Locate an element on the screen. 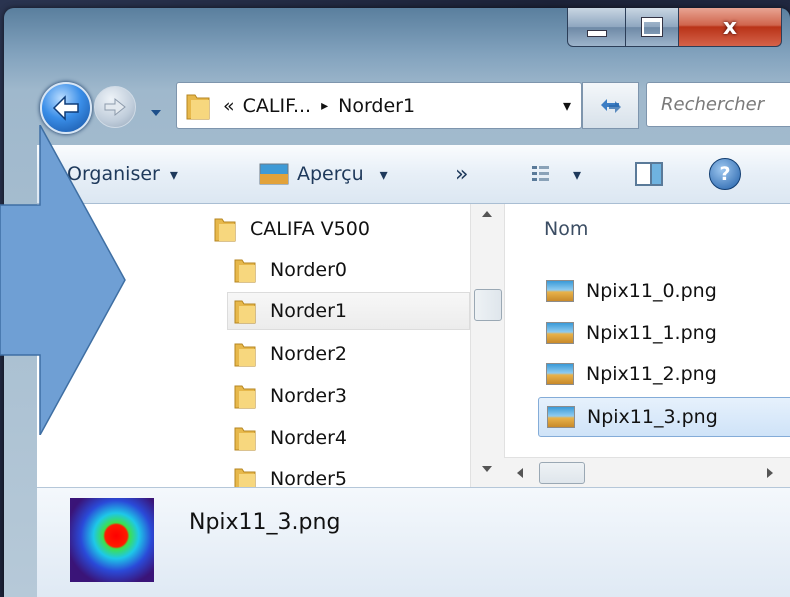 This screenshot has height=597, width=790. image-thumbnail is located at coordinates (112, 540).